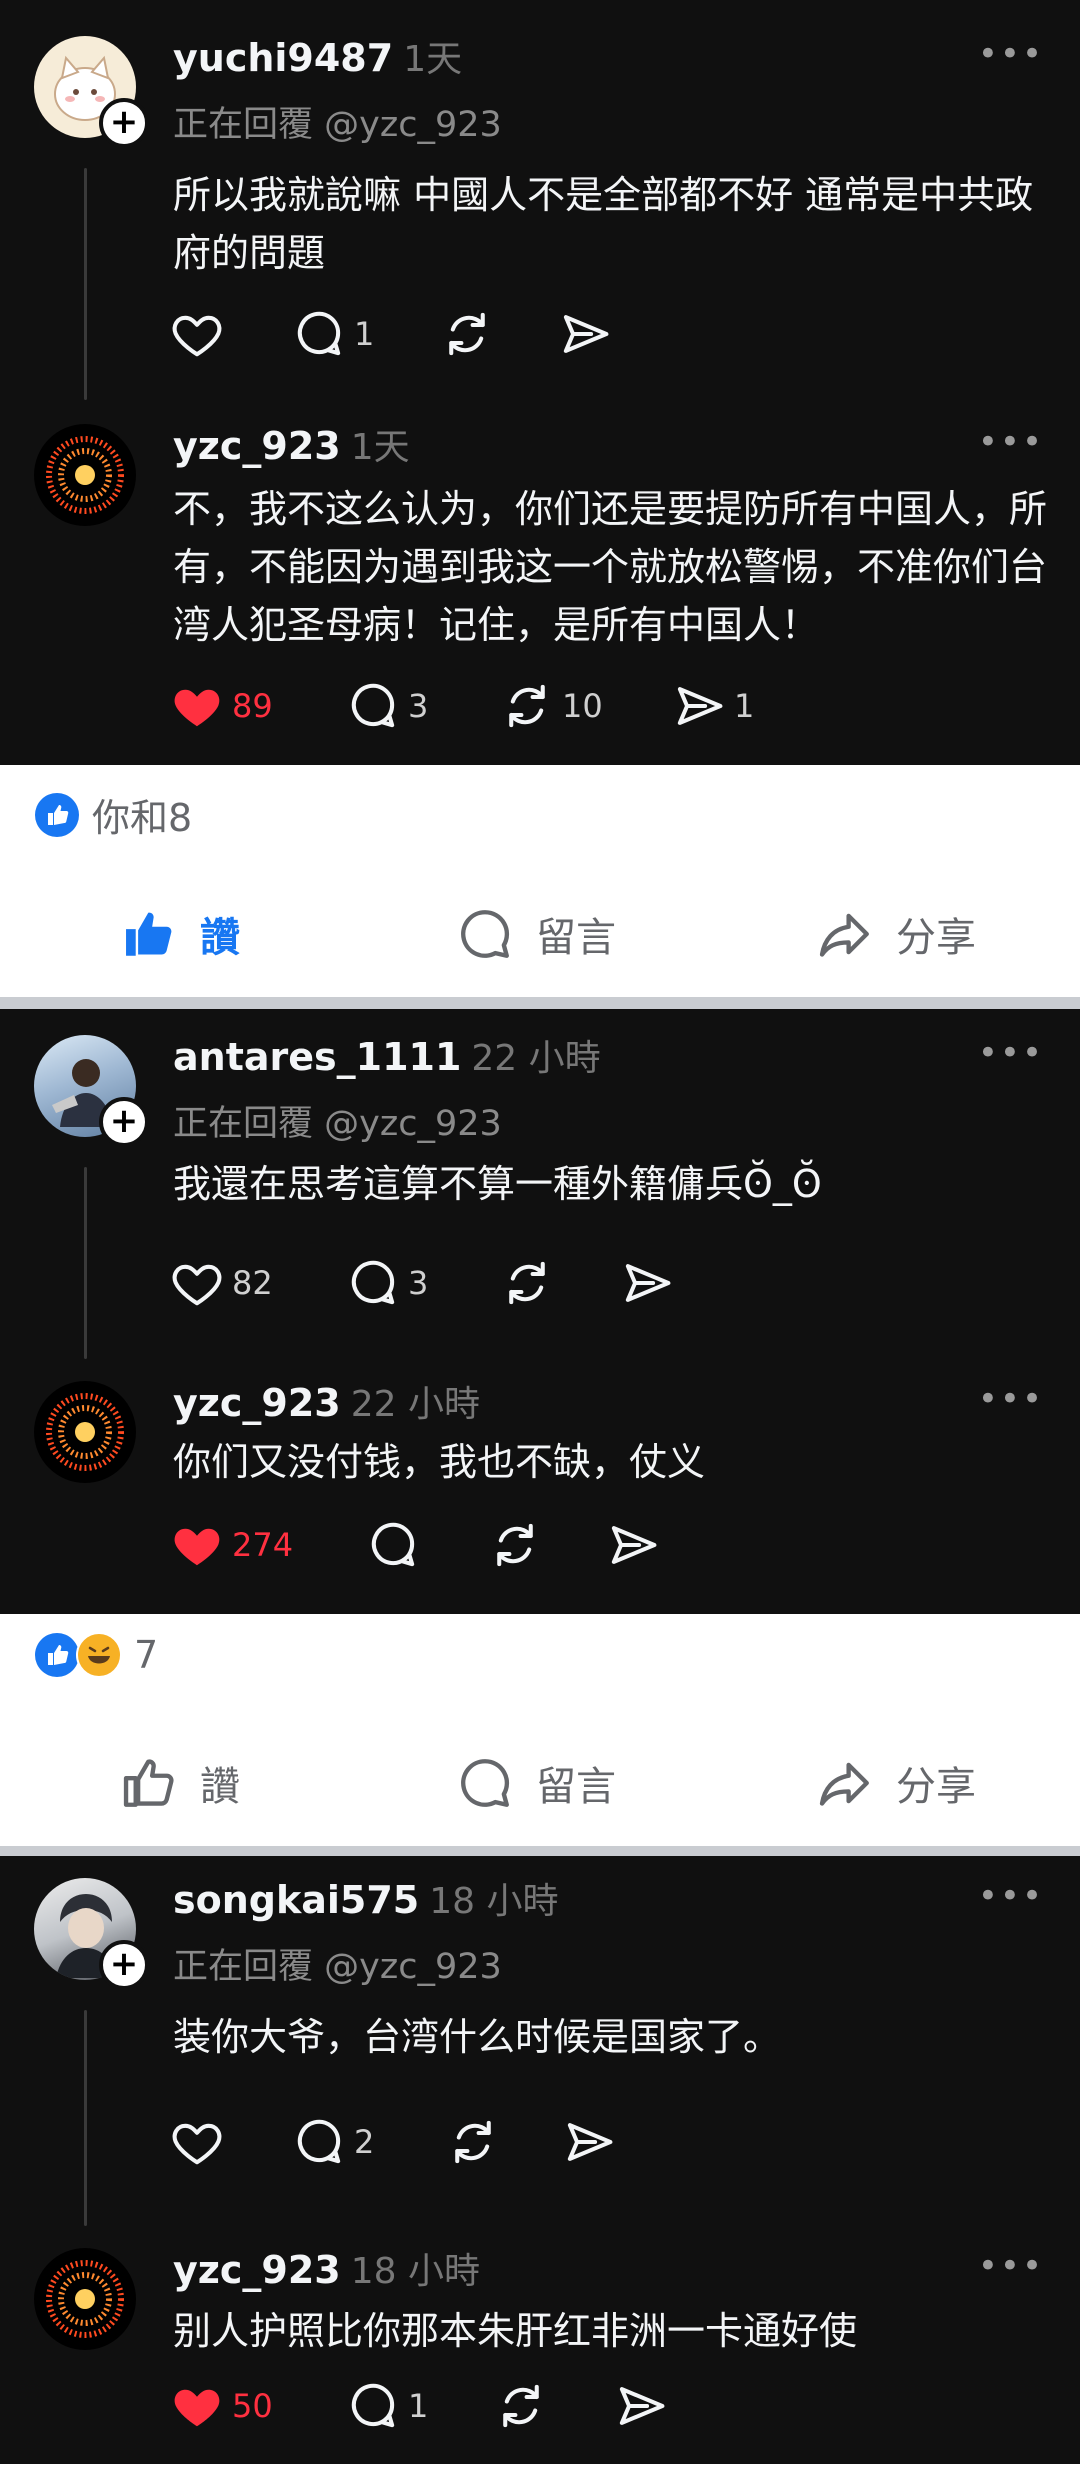 The width and height of the screenshot is (1080, 2475). What do you see at coordinates (333, 2142) in the screenshot?
I see `comment-button: 2` at bounding box center [333, 2142].